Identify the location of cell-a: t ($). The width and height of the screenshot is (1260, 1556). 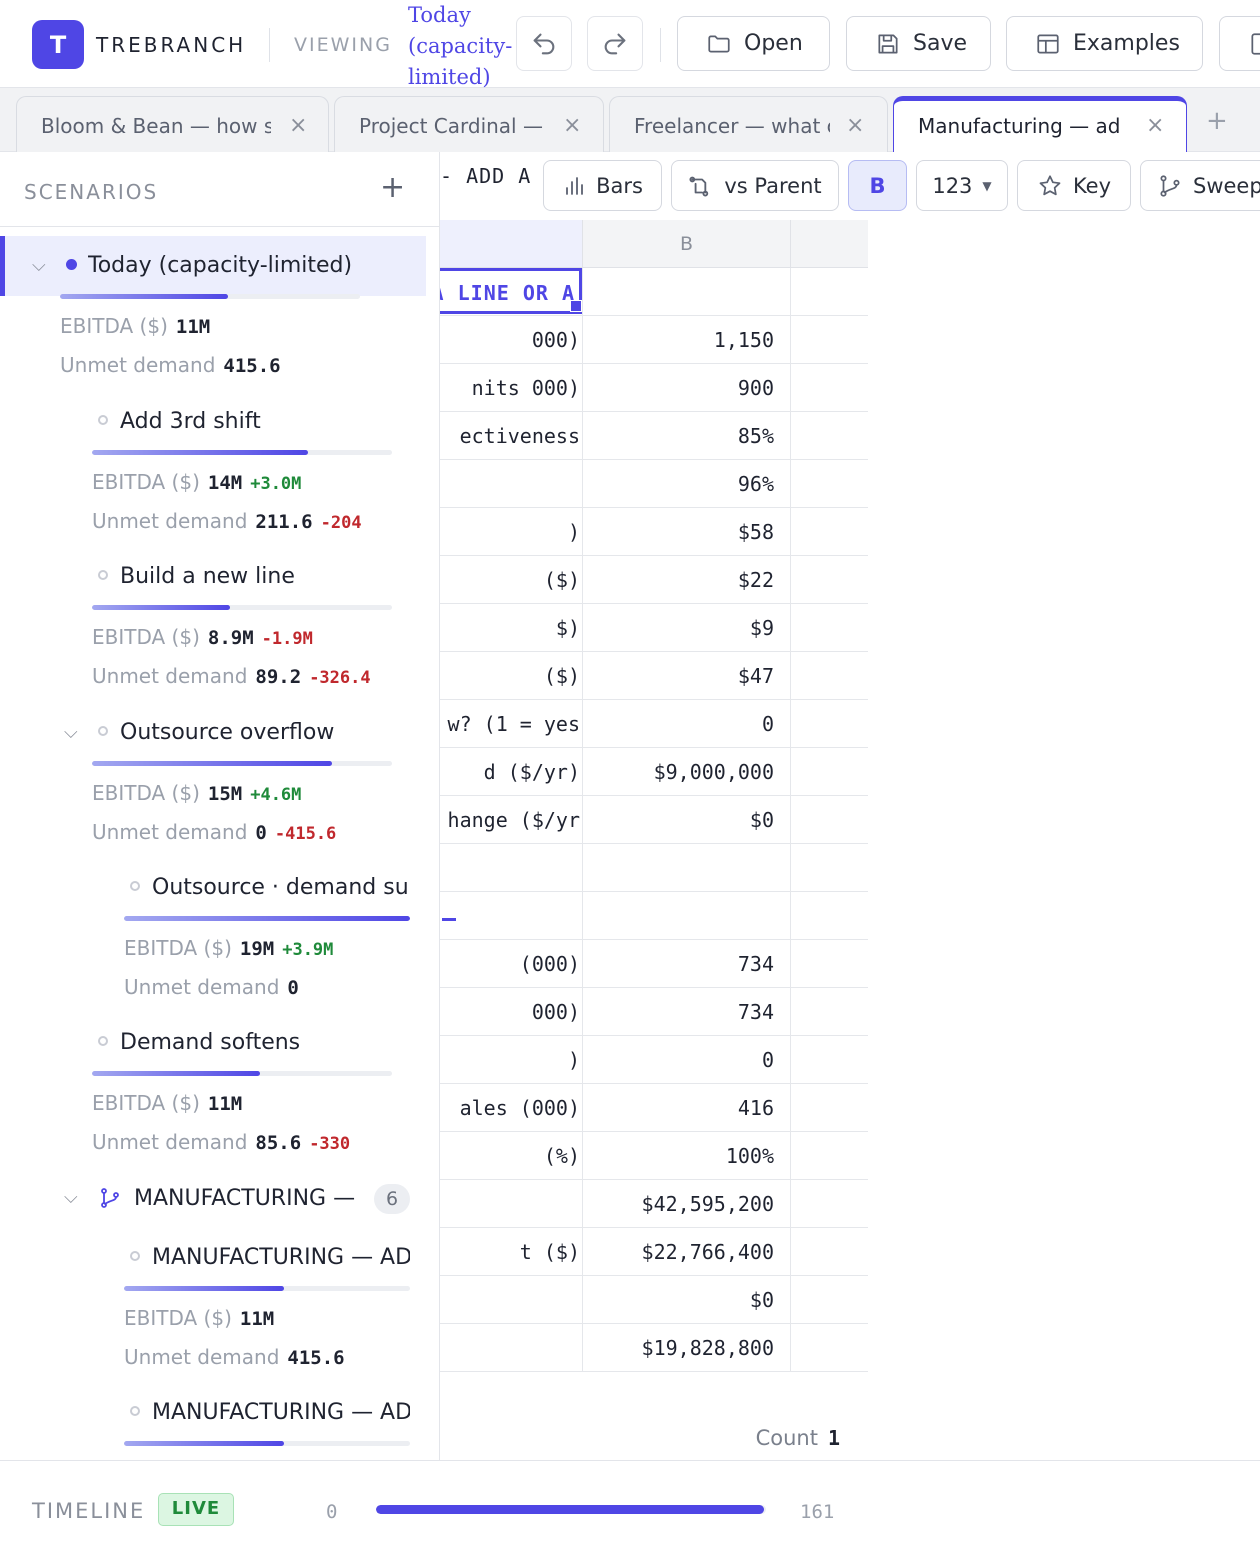
(511, 1252).